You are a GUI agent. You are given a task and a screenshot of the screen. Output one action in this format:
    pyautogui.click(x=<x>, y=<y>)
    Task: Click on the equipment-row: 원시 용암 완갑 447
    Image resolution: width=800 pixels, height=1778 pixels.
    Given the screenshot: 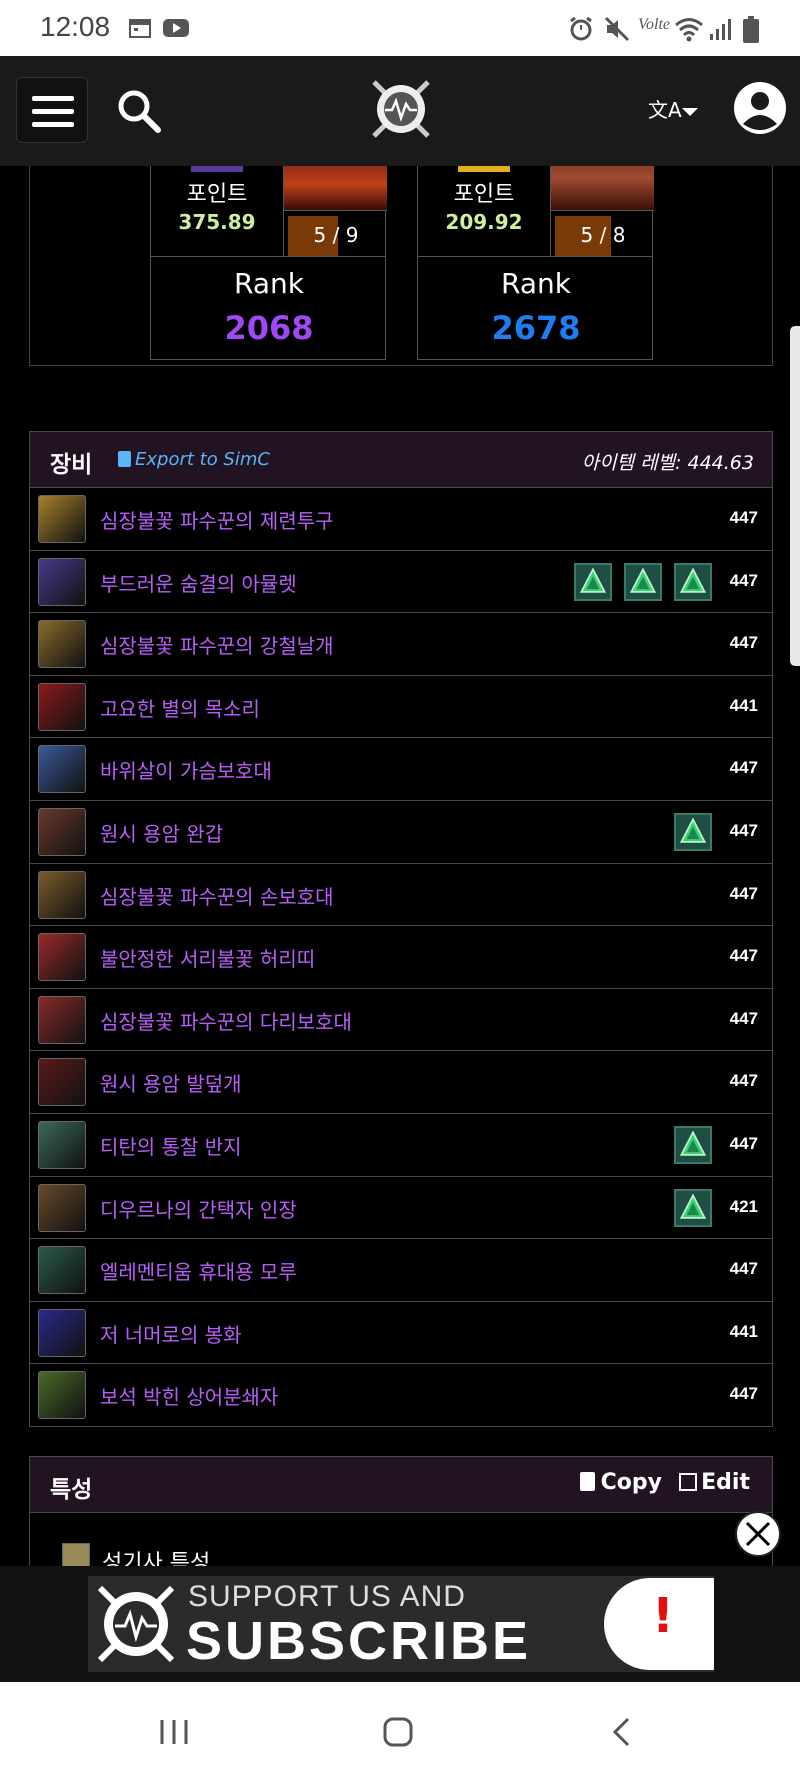 What is the action you would take?
    pyautogui.click(x=401, y=832)
    